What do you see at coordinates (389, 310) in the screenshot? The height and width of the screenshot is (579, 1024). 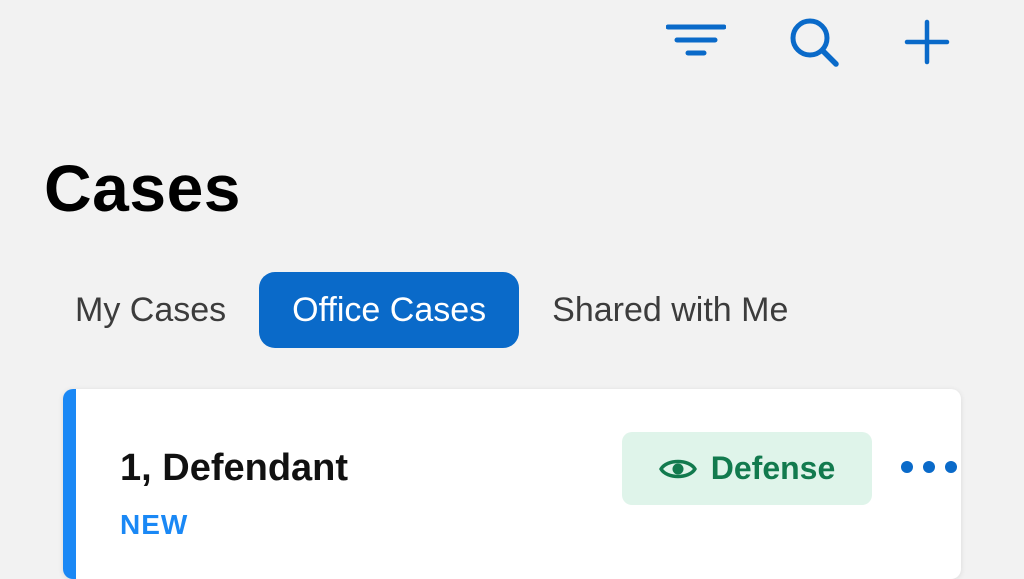 I see `tab-office-cases: Office Cases` at bounding box center [389, 310].